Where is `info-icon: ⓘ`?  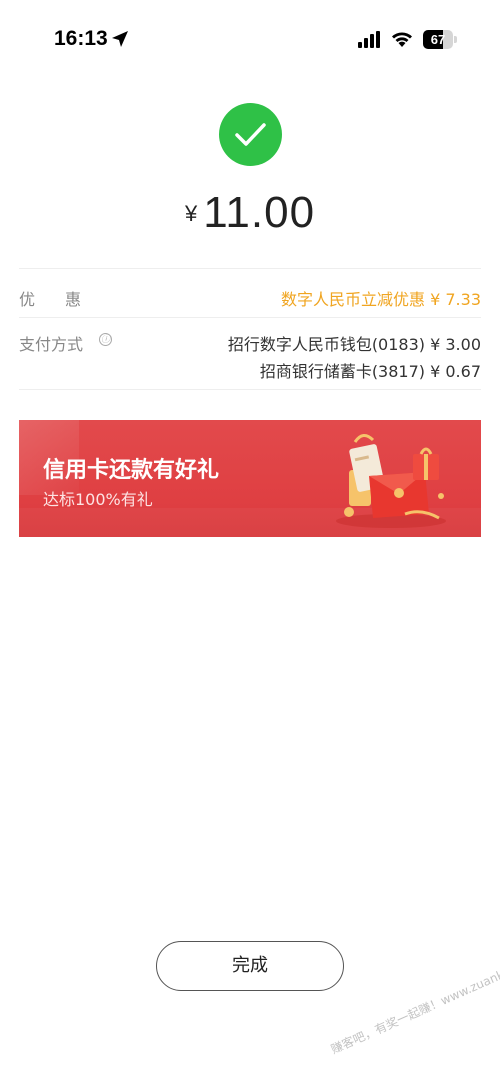
info-icon: ⓘ is located at coordinates (105, 339).